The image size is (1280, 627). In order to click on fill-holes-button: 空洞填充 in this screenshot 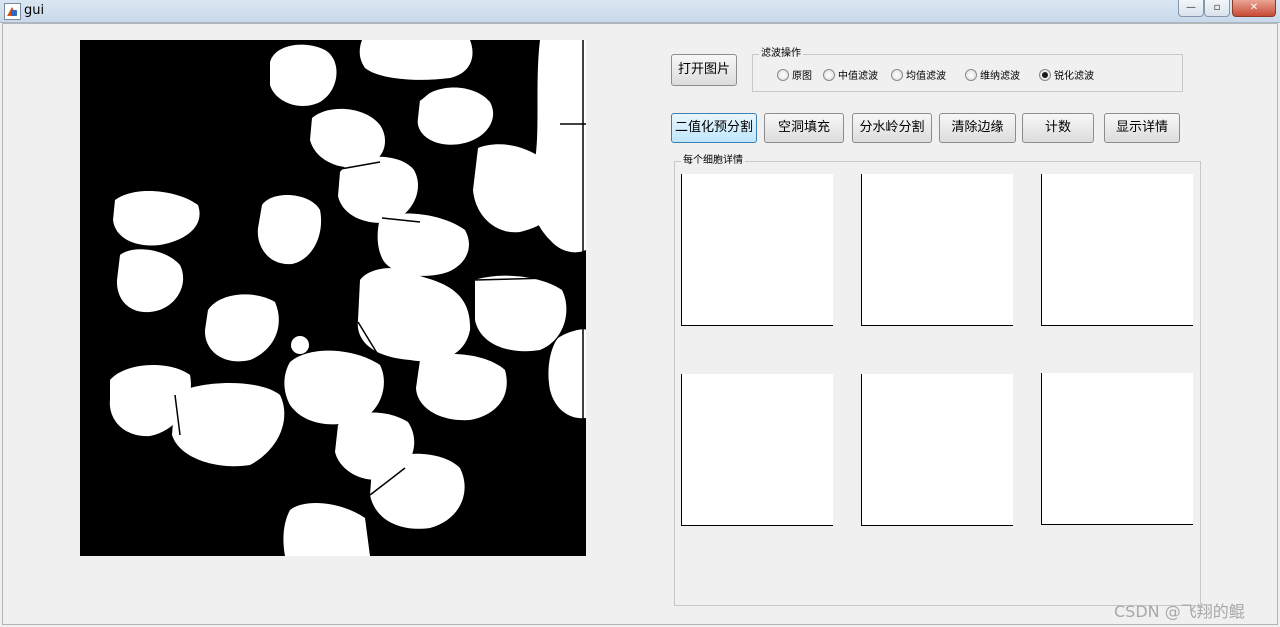, I will do `click(804, 128)`.